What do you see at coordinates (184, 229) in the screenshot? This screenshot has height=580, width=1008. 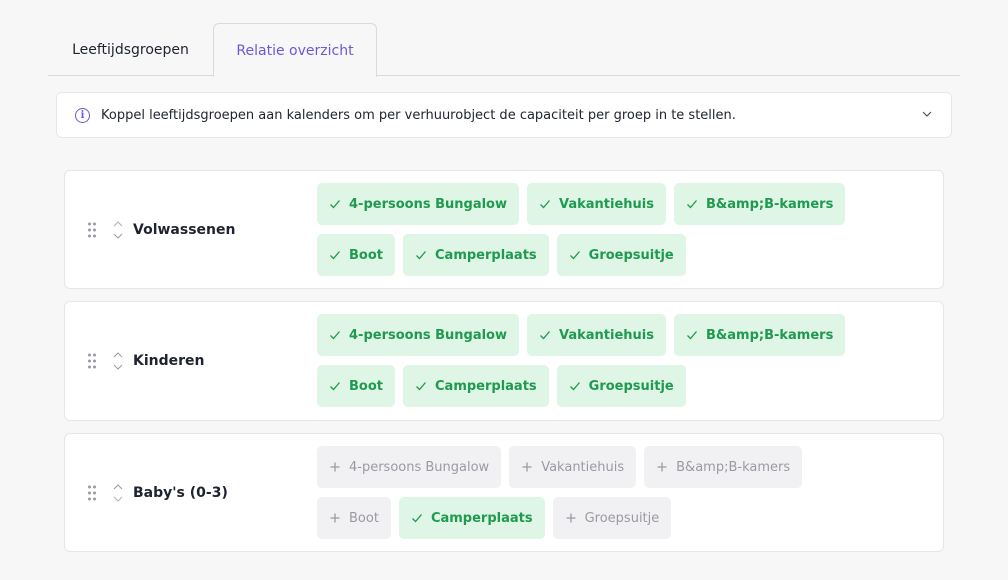 I see `group-name: Volwassenen` at bounding box center [184, 229].